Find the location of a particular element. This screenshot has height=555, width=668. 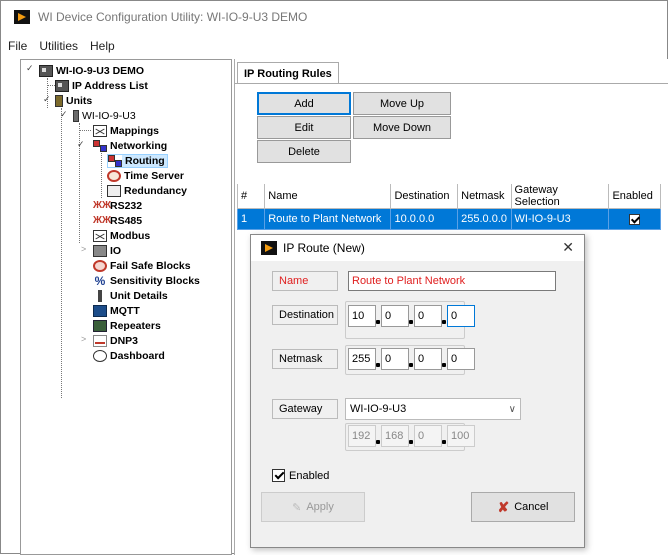

button-label: Apply is located at coordinates (320, 507).